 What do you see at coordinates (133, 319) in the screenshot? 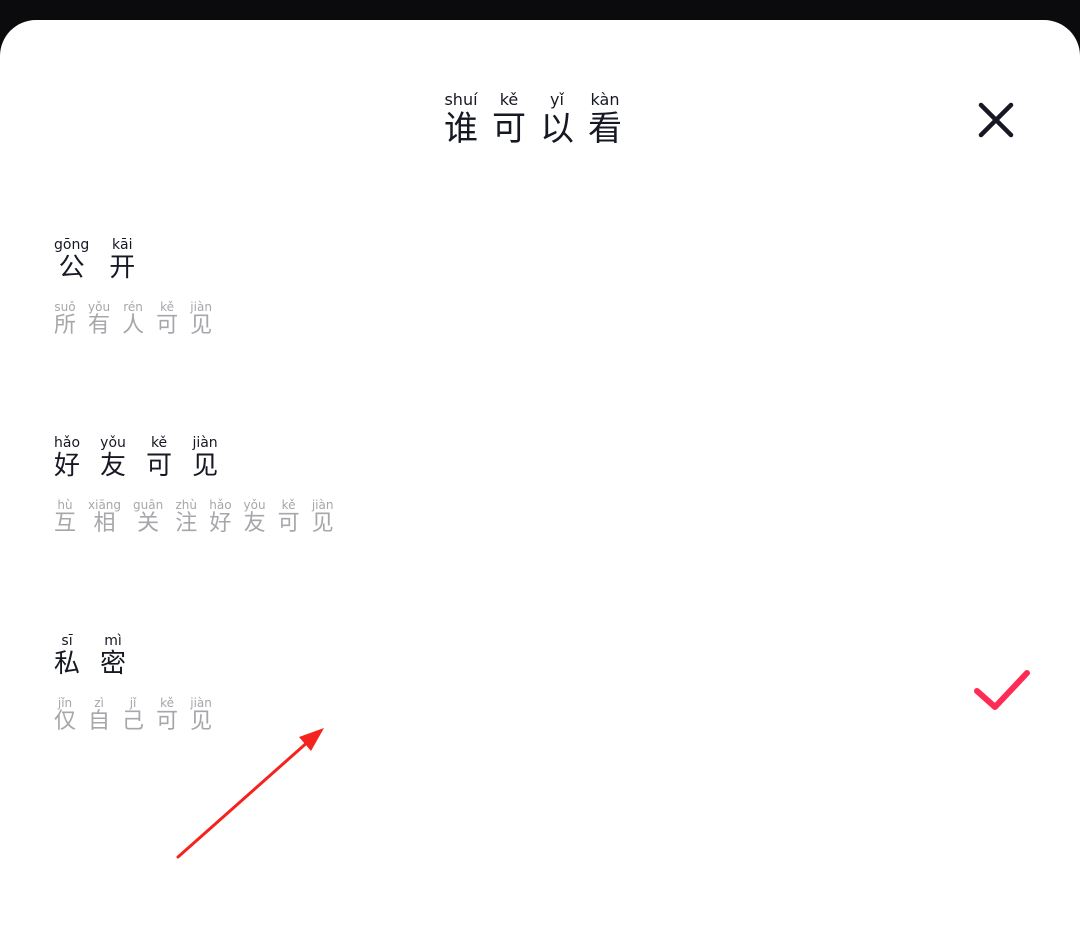
I see `option-description: suǒ 所 yǒu 有 rén 人 kě 可 jiàn 见` at bounding box center [133, 319].